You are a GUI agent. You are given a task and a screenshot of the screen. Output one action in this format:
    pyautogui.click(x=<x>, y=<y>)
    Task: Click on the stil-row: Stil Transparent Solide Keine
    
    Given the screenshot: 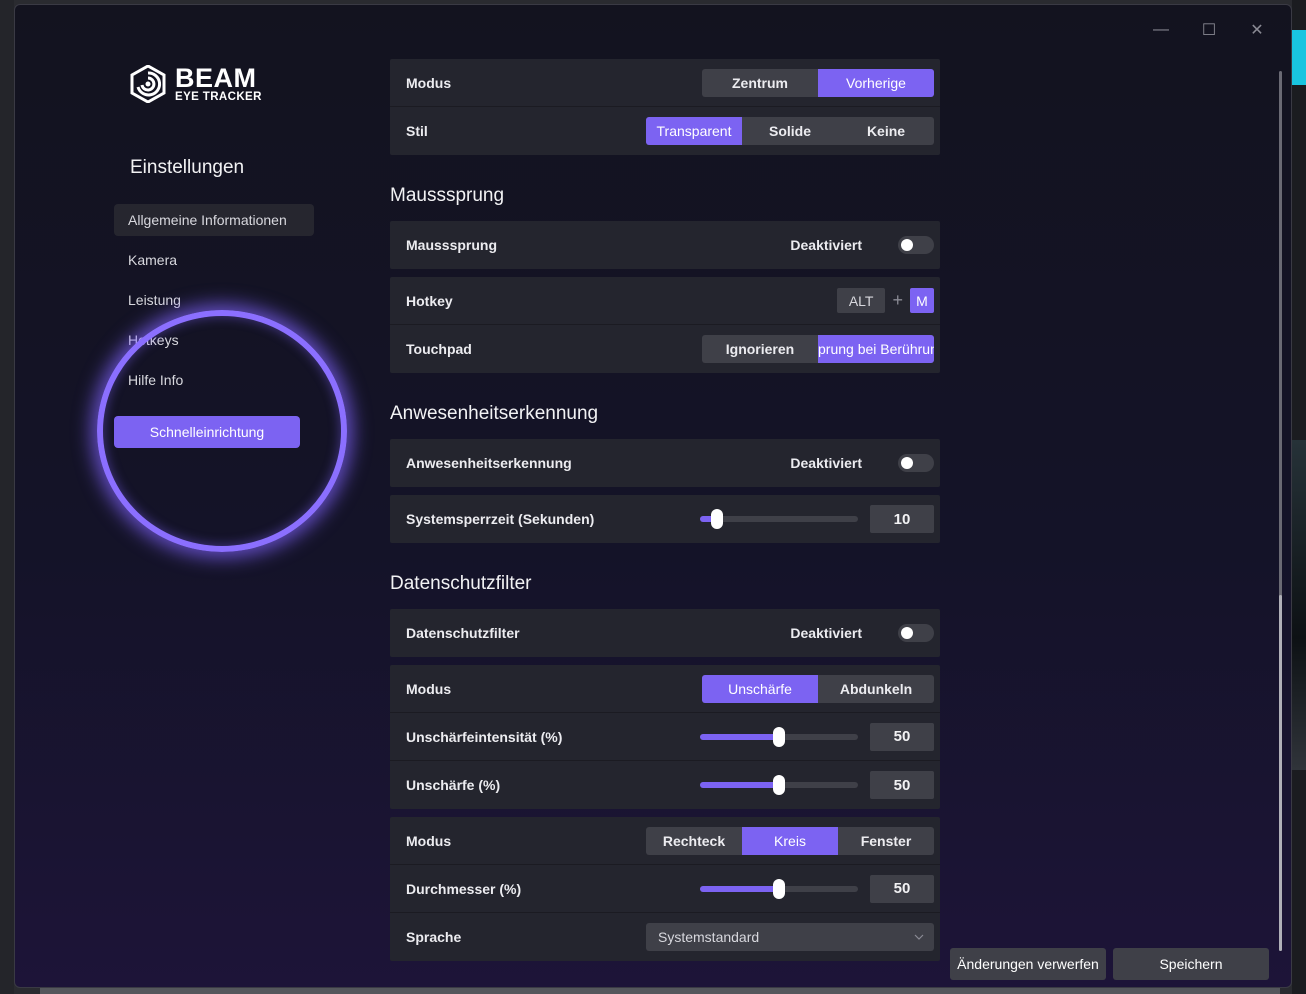 What is the action you would take?
    pyautogui.click(x=665, y=131)
    